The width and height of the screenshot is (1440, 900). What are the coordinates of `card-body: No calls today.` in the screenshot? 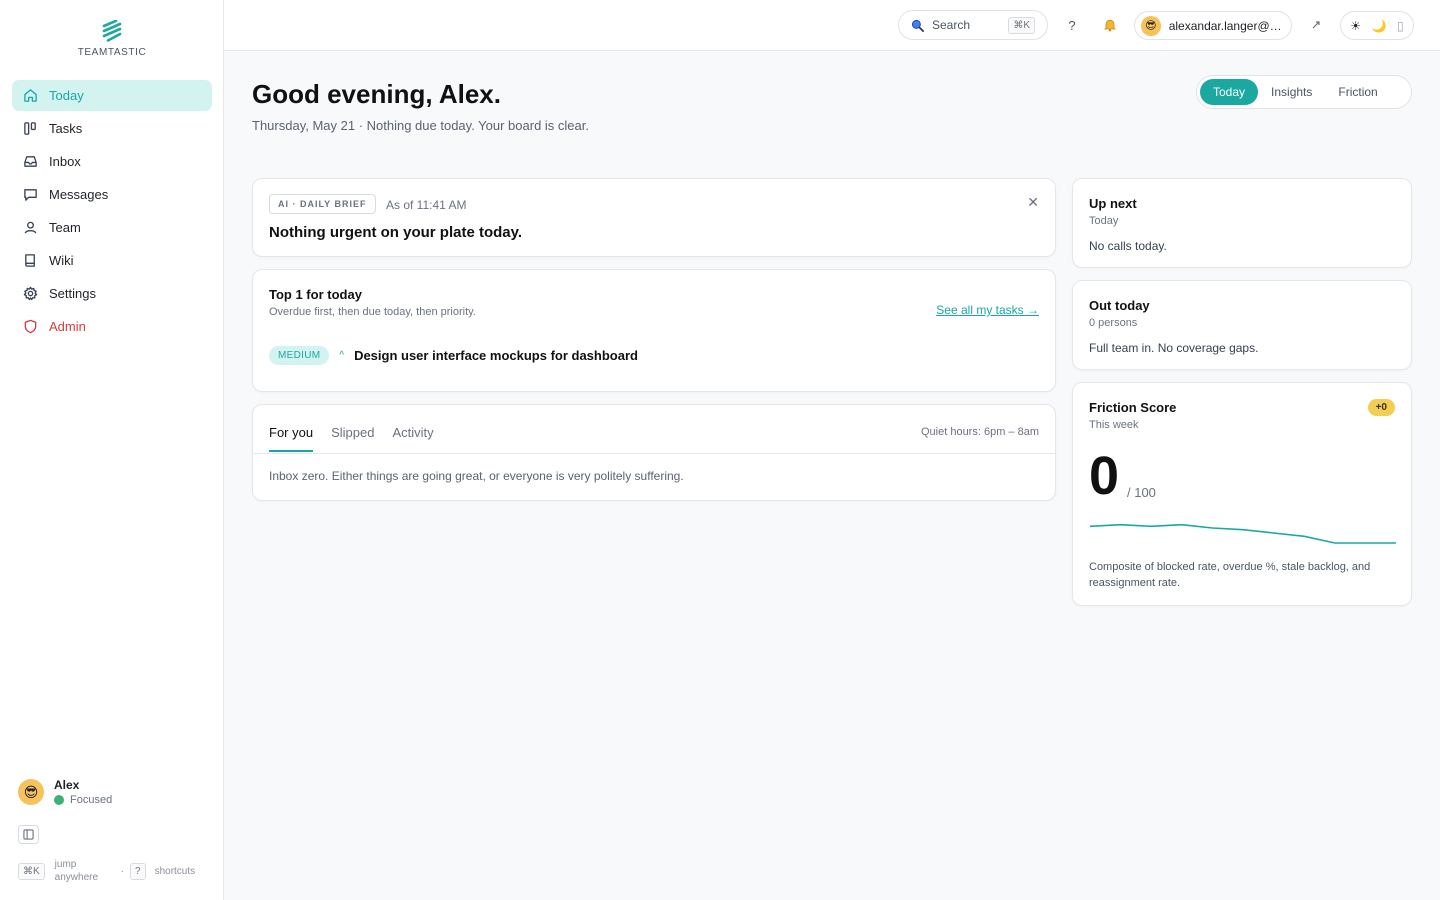 It's located at (1128, 246).